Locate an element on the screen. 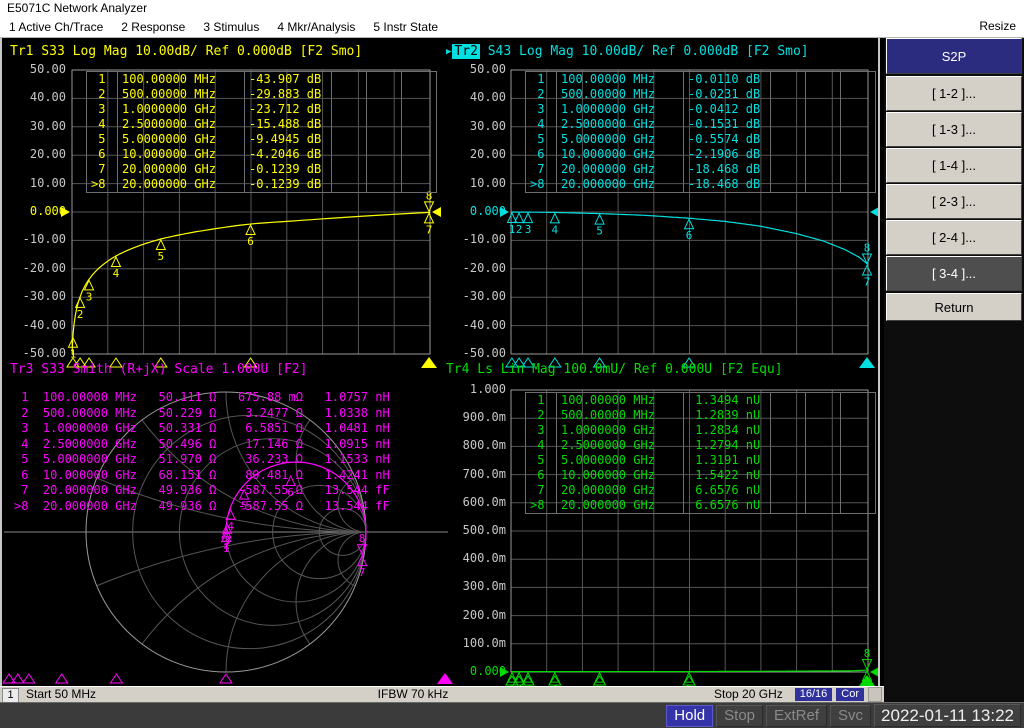 This screenshot has height=728, width=1024. y-axis-tick: 50.00 is located at coordinates (47, 69).